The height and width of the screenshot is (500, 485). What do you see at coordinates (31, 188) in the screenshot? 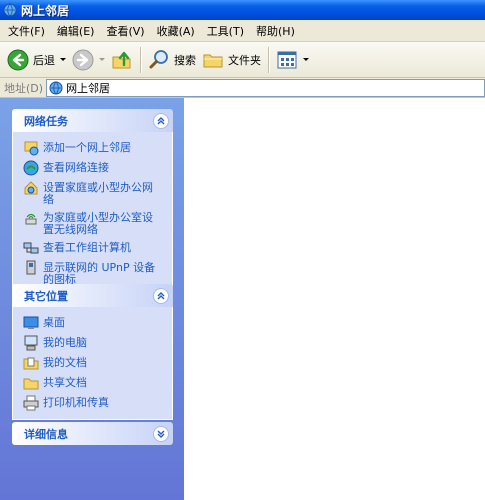
I see `setup-network-icon` at bounding box center [31, 188].